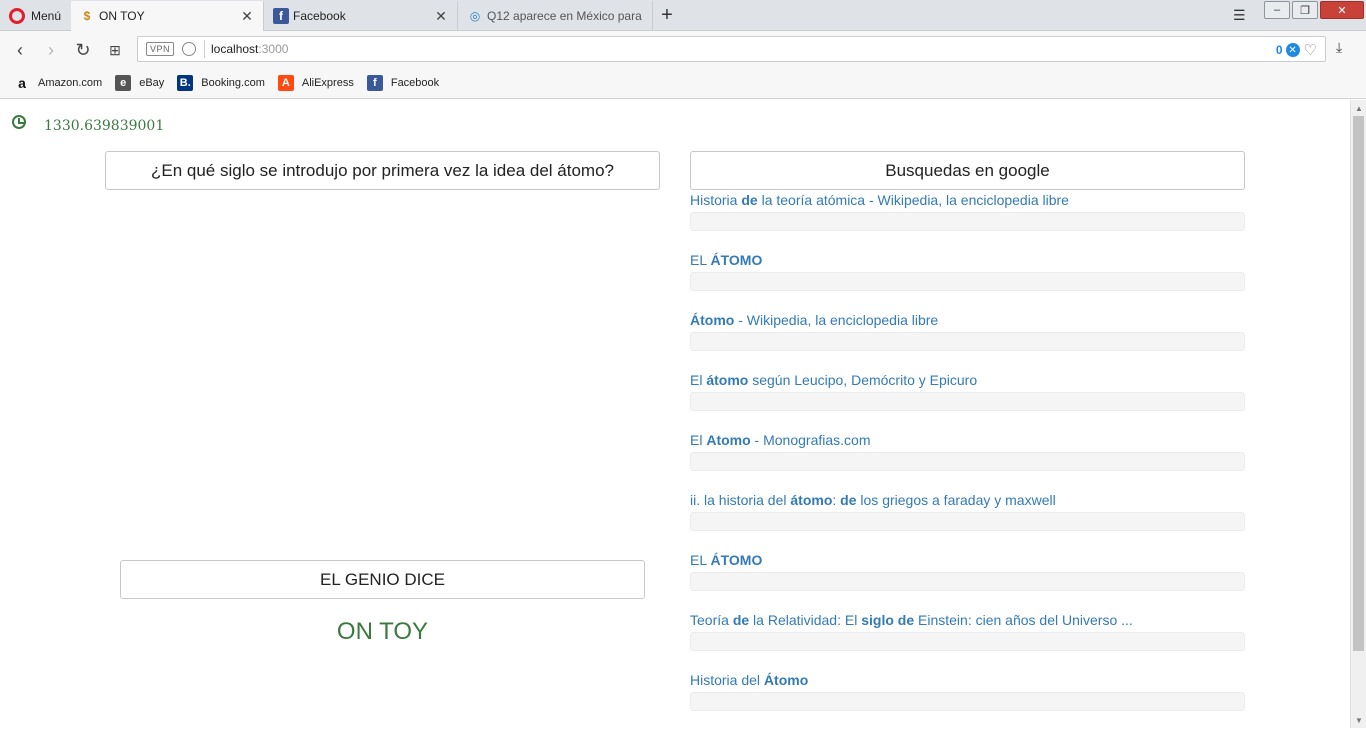  I want to click on result-text: - Wikipedia, la enciclopedia libre, so click(836, 320).